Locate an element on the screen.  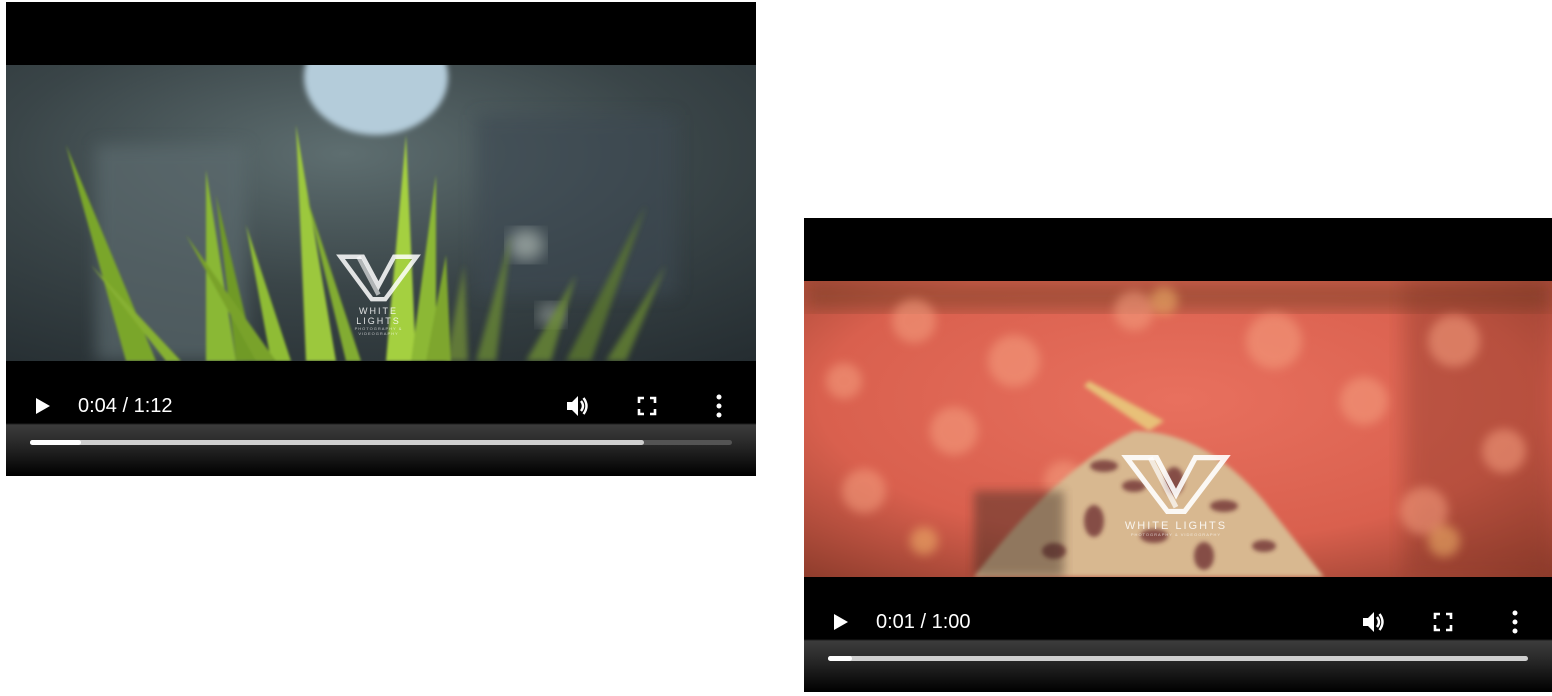
player-controls: 0:04 / 1:12 is located at coordinates (381, 418).